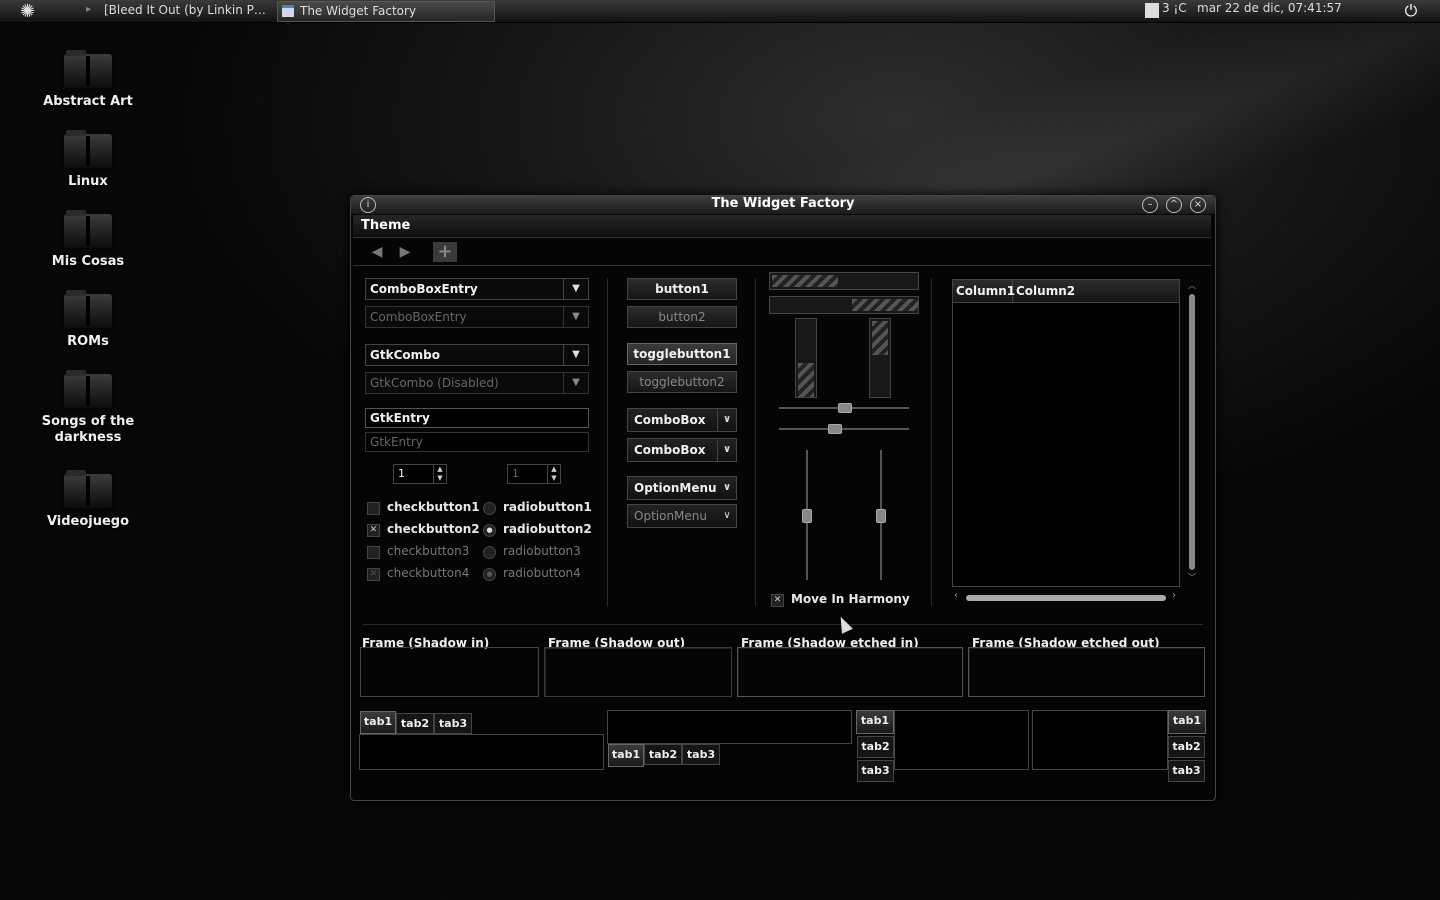 The height and width of the screenshot is (900, 1440). I want to click on comboboxentry-2-value: ComboBoxEntry, so click(418, 317).